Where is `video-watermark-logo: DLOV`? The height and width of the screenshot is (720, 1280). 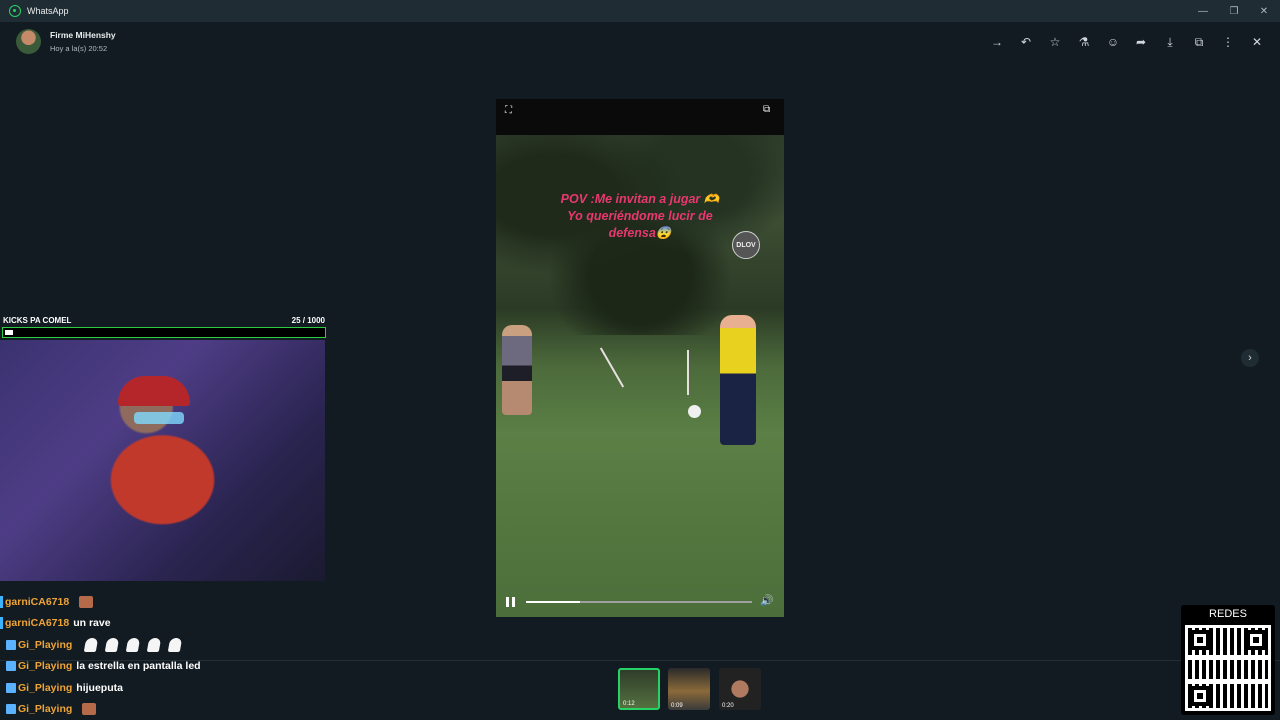 video-watermark-logo: DLOV is located at coordinates (746, 245).